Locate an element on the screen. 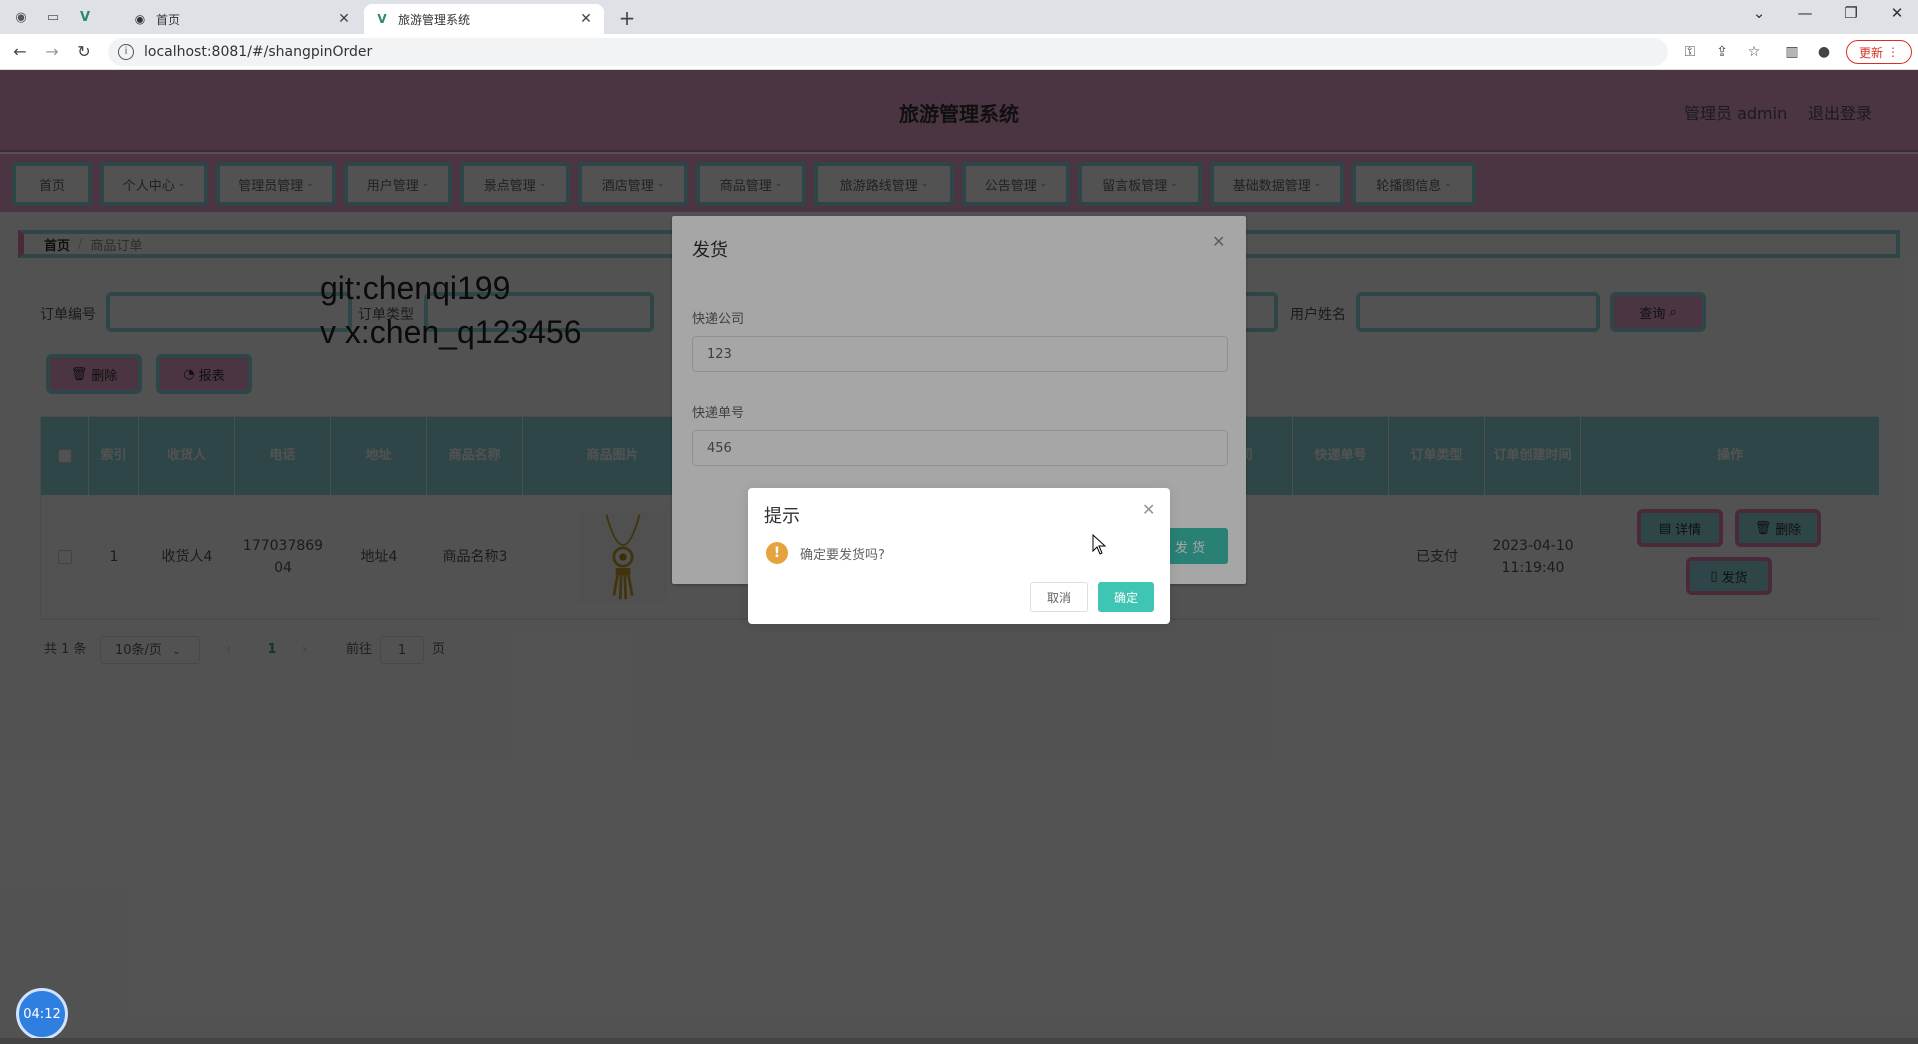 The image size is (1918, 1044). confirm-title: 提示 is located at coordinates (782, 516).